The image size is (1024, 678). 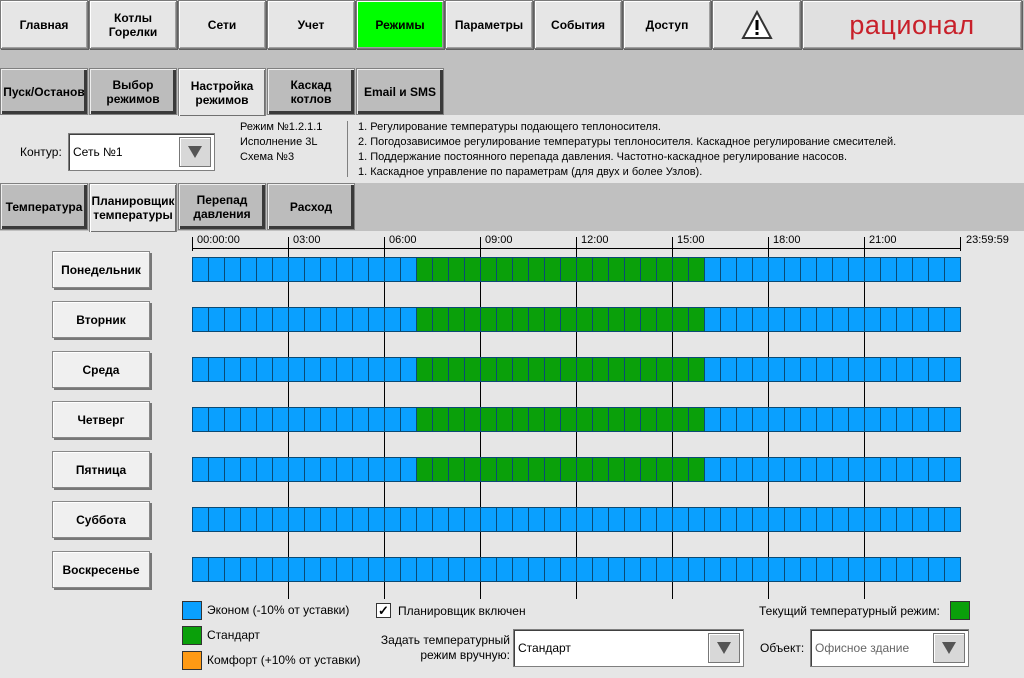 What do you see at coordinates (101, 519) in the screenshot?
I see `day-button: Суббота` at bounding box center [101, 519].